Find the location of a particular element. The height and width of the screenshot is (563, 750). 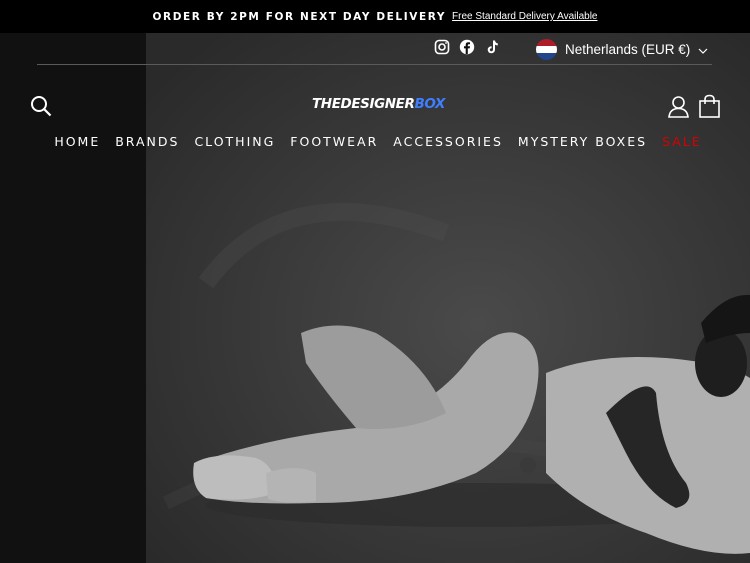

user-icon is located at coordinates (678, 107).